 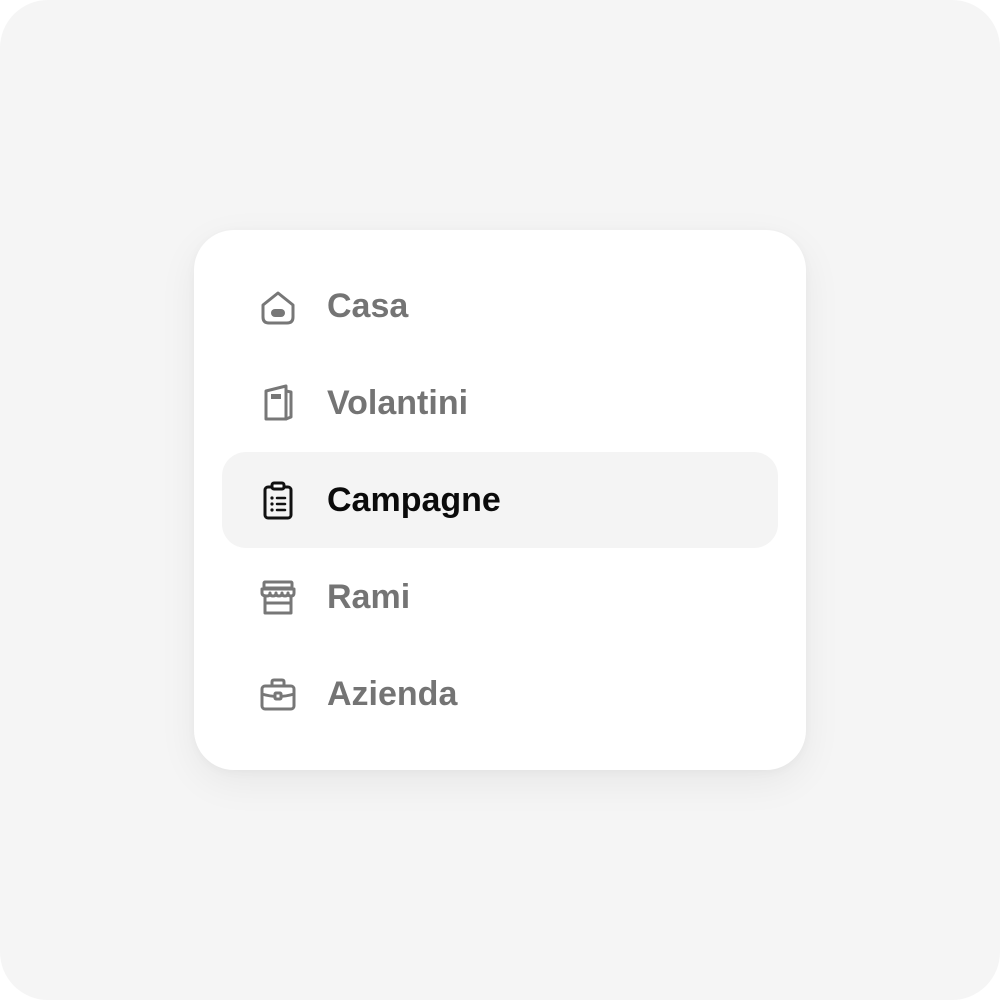 What do you see at coordinates (500, 306) in the screenshot?
I see `nav-item-casa: Casa` at bounding box center [500, 306].